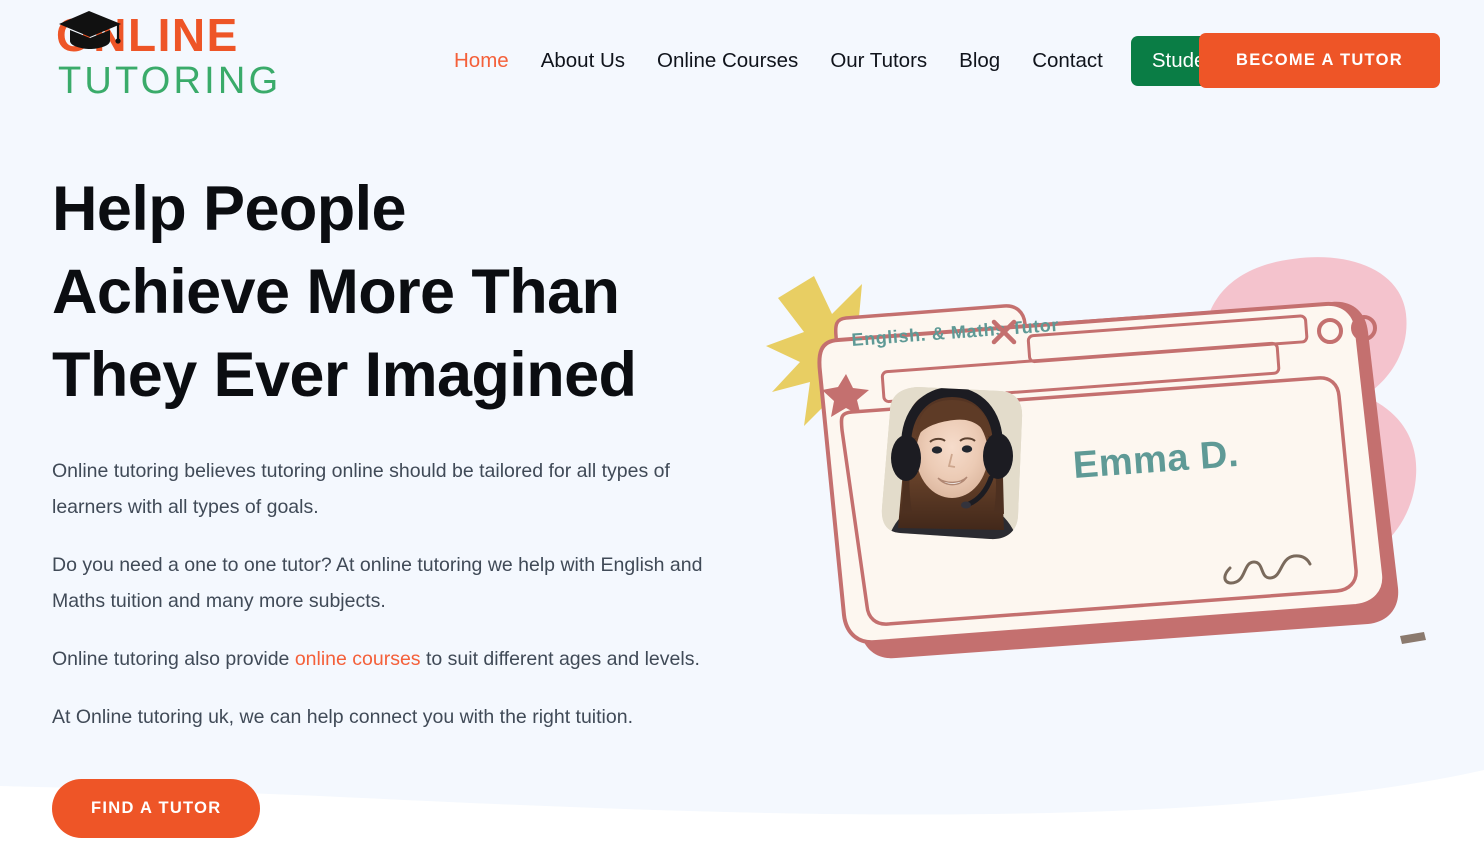 The width and height of the screenshot is (1484, 846). What do you see at coordinates (173, 659) in the screenshot?
I see `paragraph-3-before: Online tutoring also provide` at bounding box center [173, 659].